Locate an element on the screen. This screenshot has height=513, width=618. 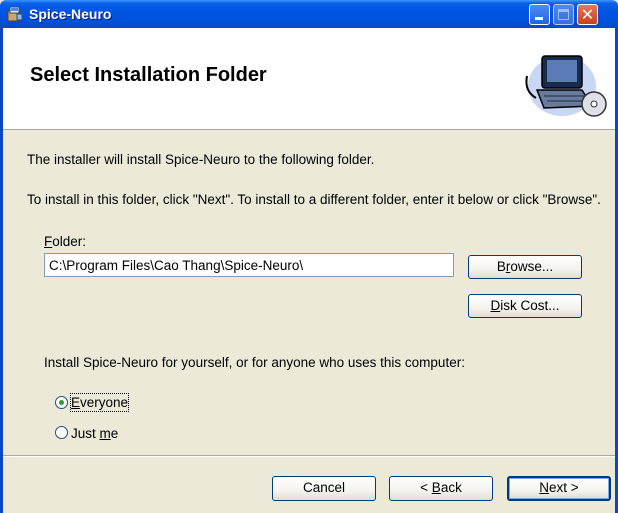
page-title: Select Installation Folder is located at coordinates (148, 75).